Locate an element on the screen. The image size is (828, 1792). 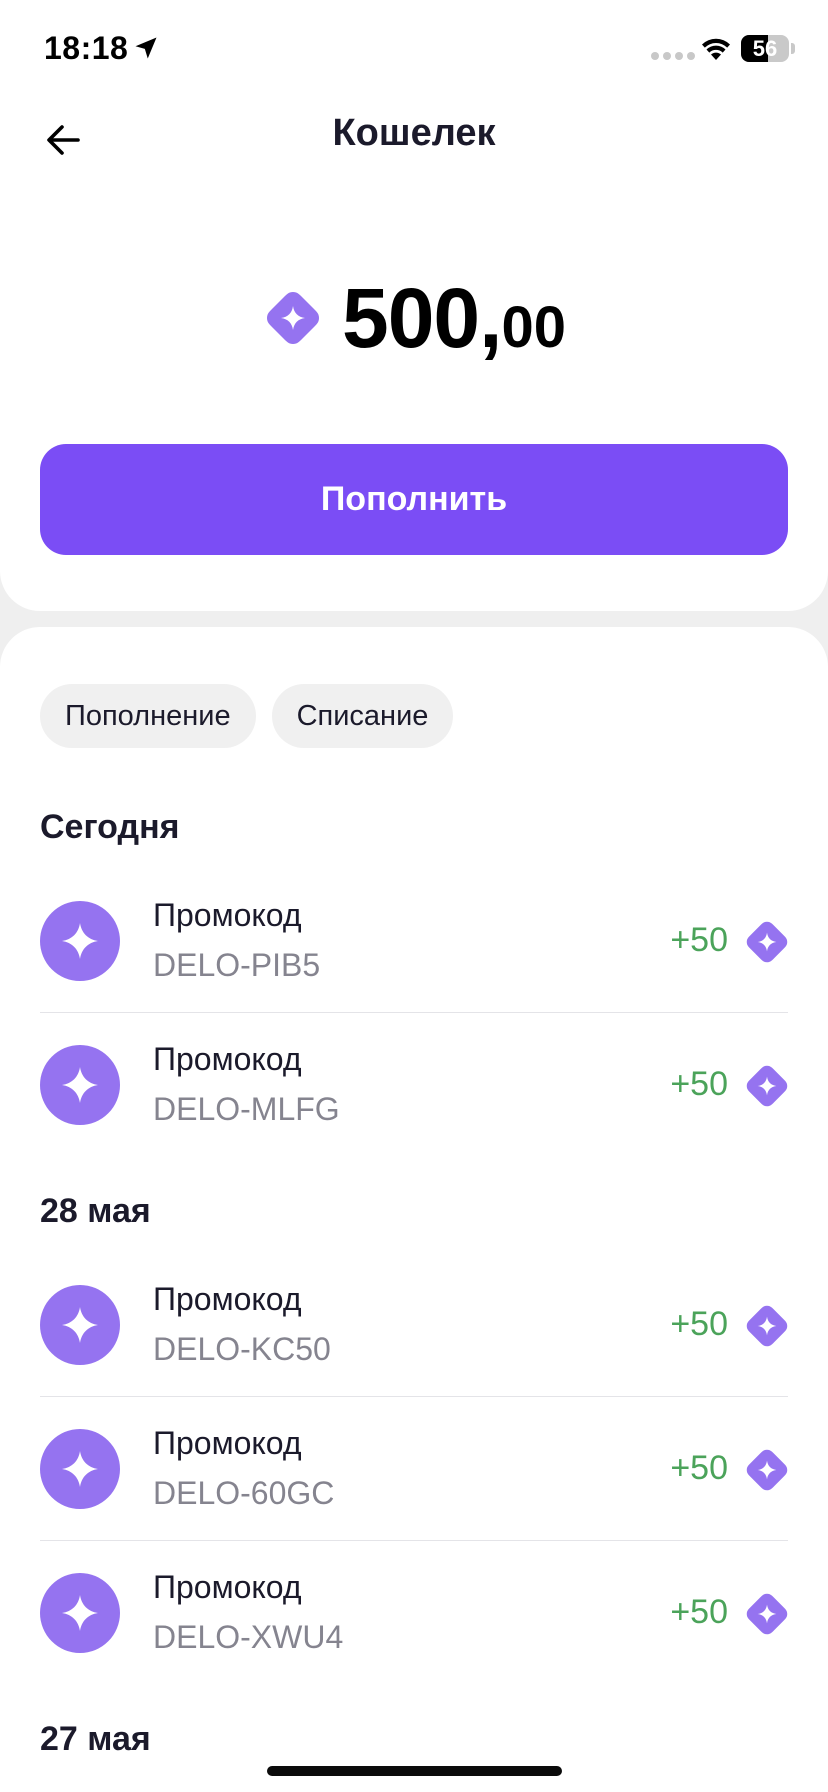
transaction-row: Промокод DELO-XWU4 +50 is located at coordinates (414, 1613).